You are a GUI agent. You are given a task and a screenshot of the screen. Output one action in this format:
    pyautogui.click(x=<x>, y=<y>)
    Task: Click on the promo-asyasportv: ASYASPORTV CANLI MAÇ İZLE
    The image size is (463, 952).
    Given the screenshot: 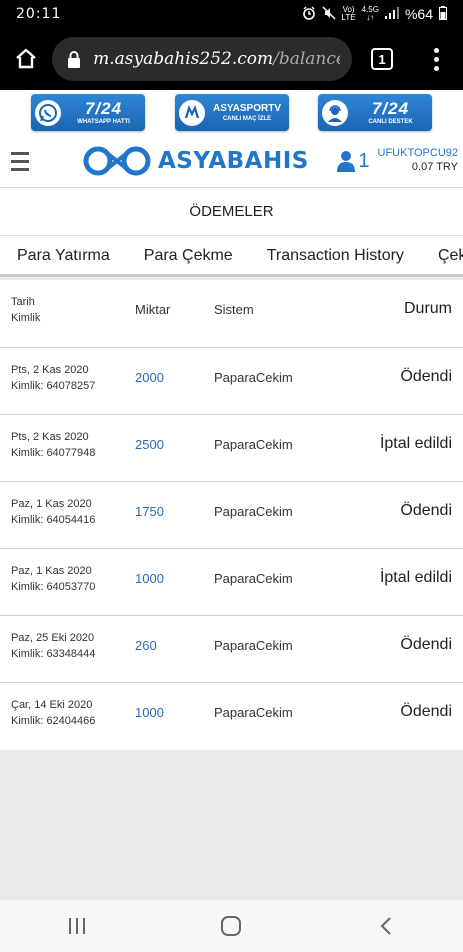 What is the action you would take?
    pyautogui.click(x=231, y=112)
    